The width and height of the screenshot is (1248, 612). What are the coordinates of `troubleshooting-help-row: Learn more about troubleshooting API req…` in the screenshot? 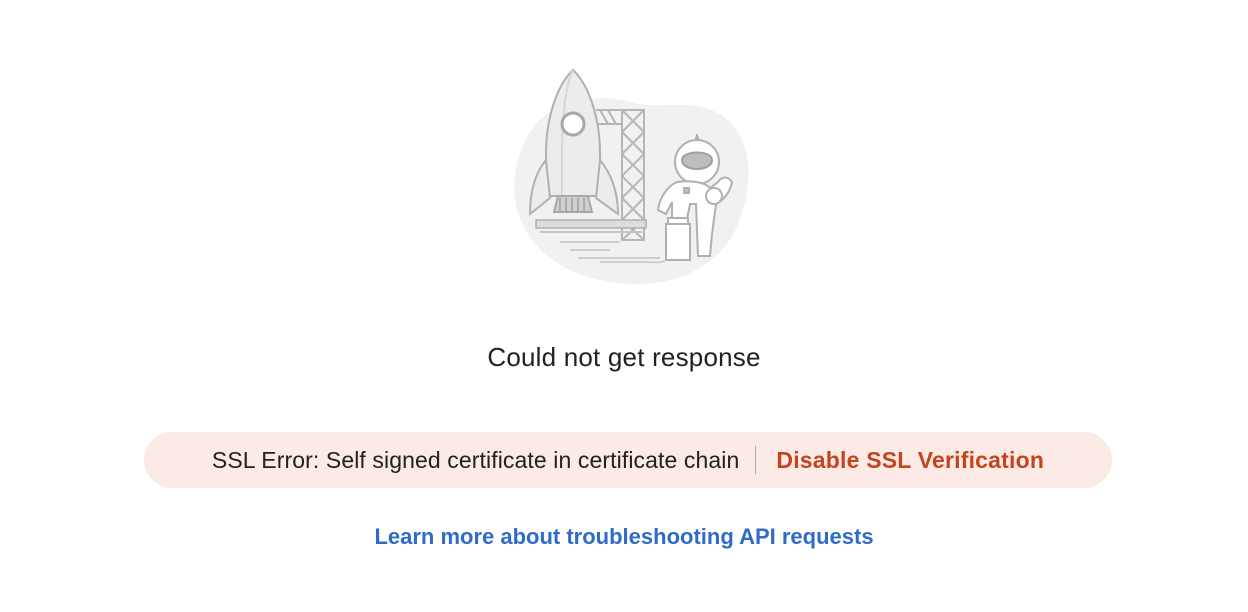 It's located at (624, 537).